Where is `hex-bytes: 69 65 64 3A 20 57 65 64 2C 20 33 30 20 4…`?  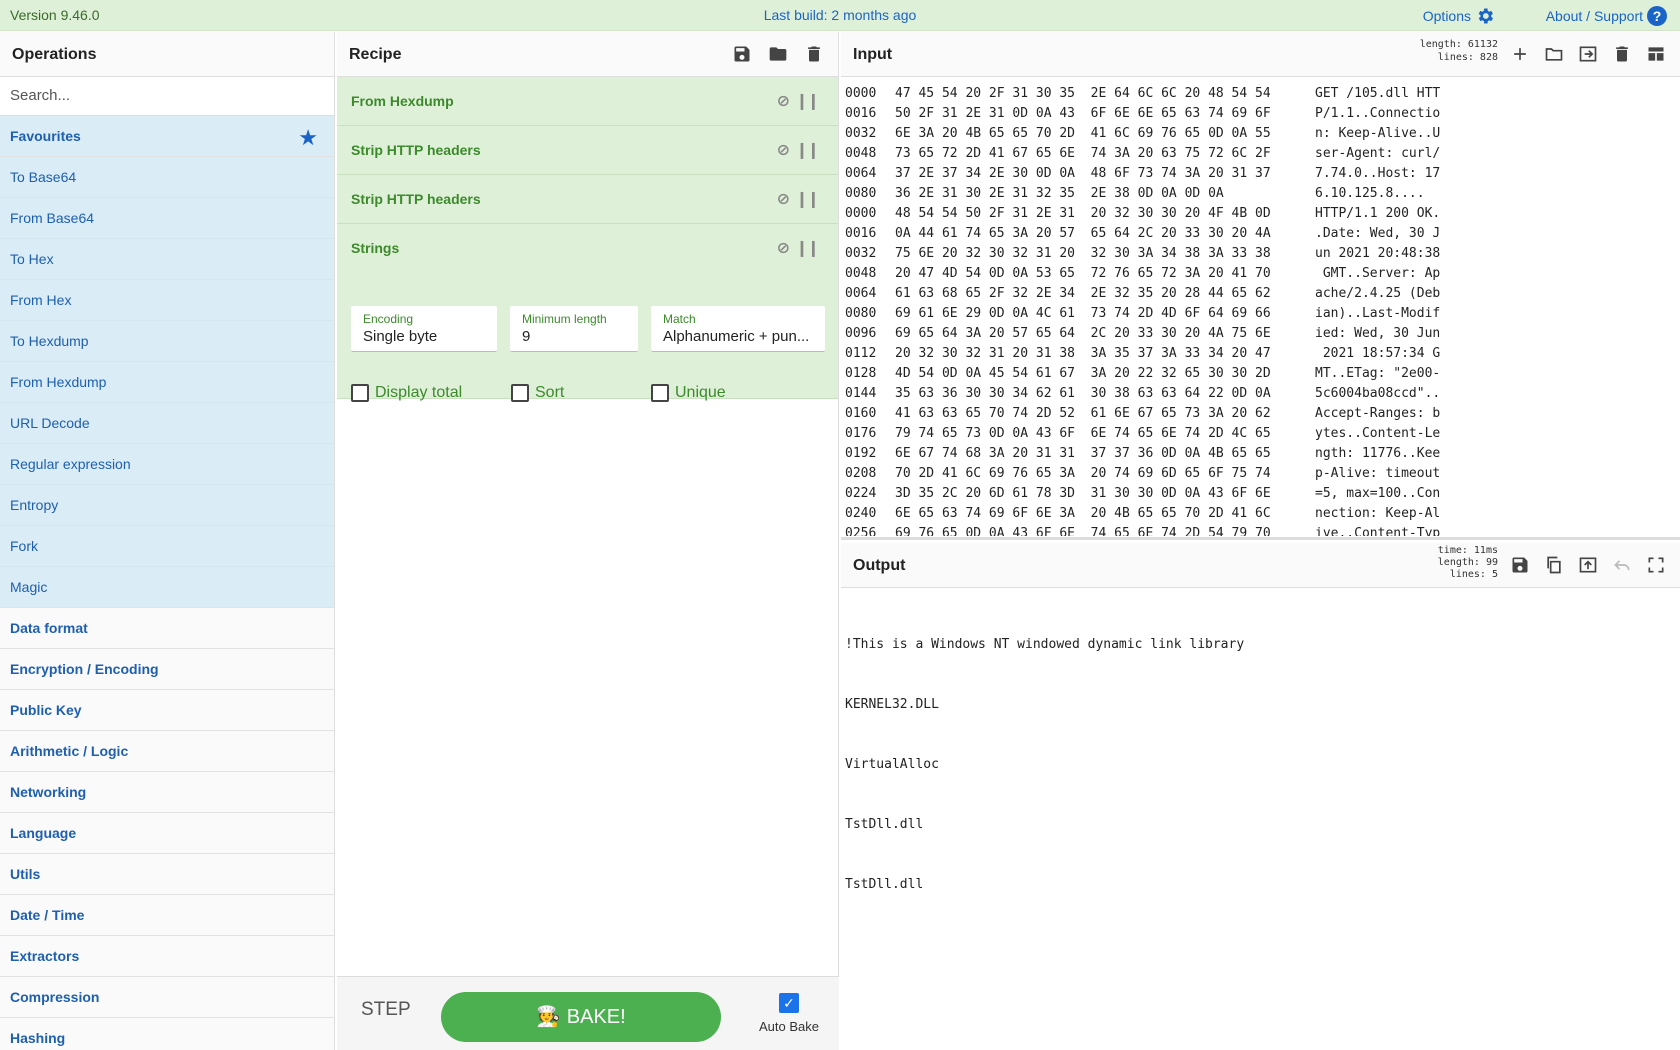 hex-bytes: 69 65 64 3A 20 57 65 64 2C 20 33 30 20 4… is located at coordinates (1083, 333).